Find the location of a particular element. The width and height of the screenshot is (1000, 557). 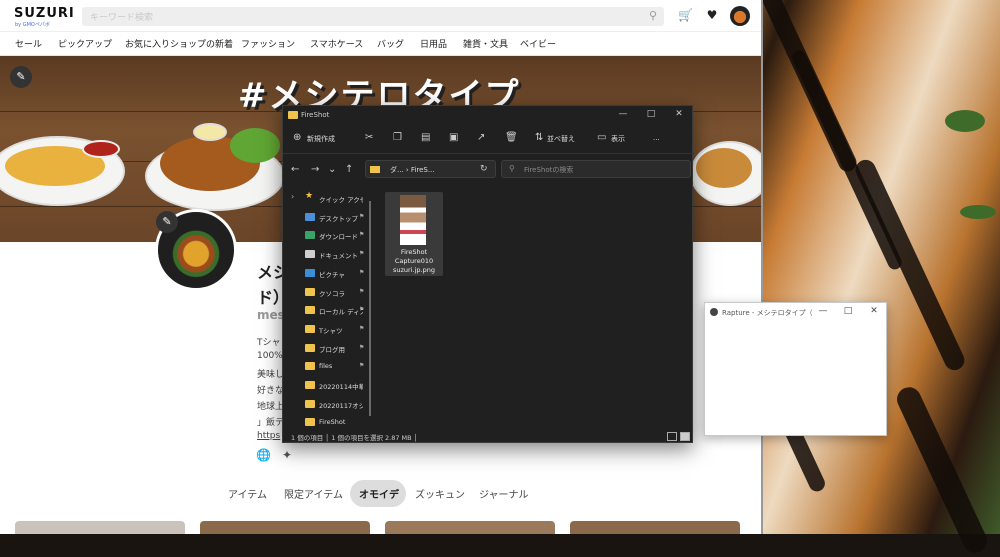

nav-item-label: クソコラ is located at coordinates (332, 293).